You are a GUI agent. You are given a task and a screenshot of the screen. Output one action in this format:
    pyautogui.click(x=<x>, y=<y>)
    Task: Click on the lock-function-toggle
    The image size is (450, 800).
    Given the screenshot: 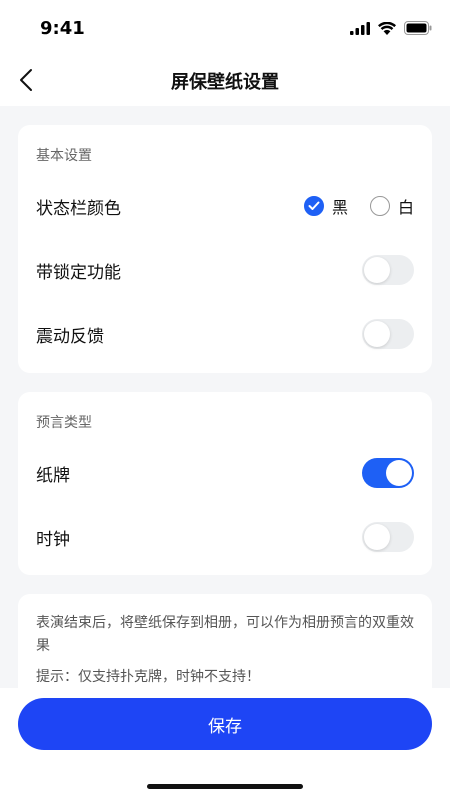 What is the action you would take?
    pyautogui.click(x=388, y=270)
    